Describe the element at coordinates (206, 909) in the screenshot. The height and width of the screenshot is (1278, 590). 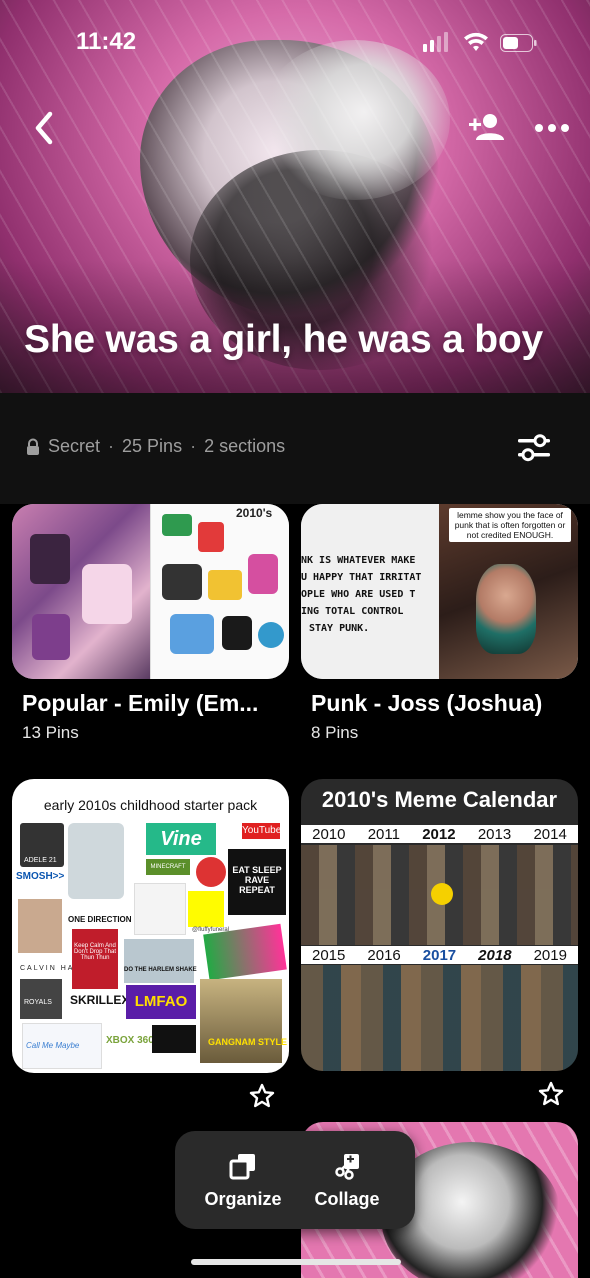
I see `snapchat-icon` at that location.